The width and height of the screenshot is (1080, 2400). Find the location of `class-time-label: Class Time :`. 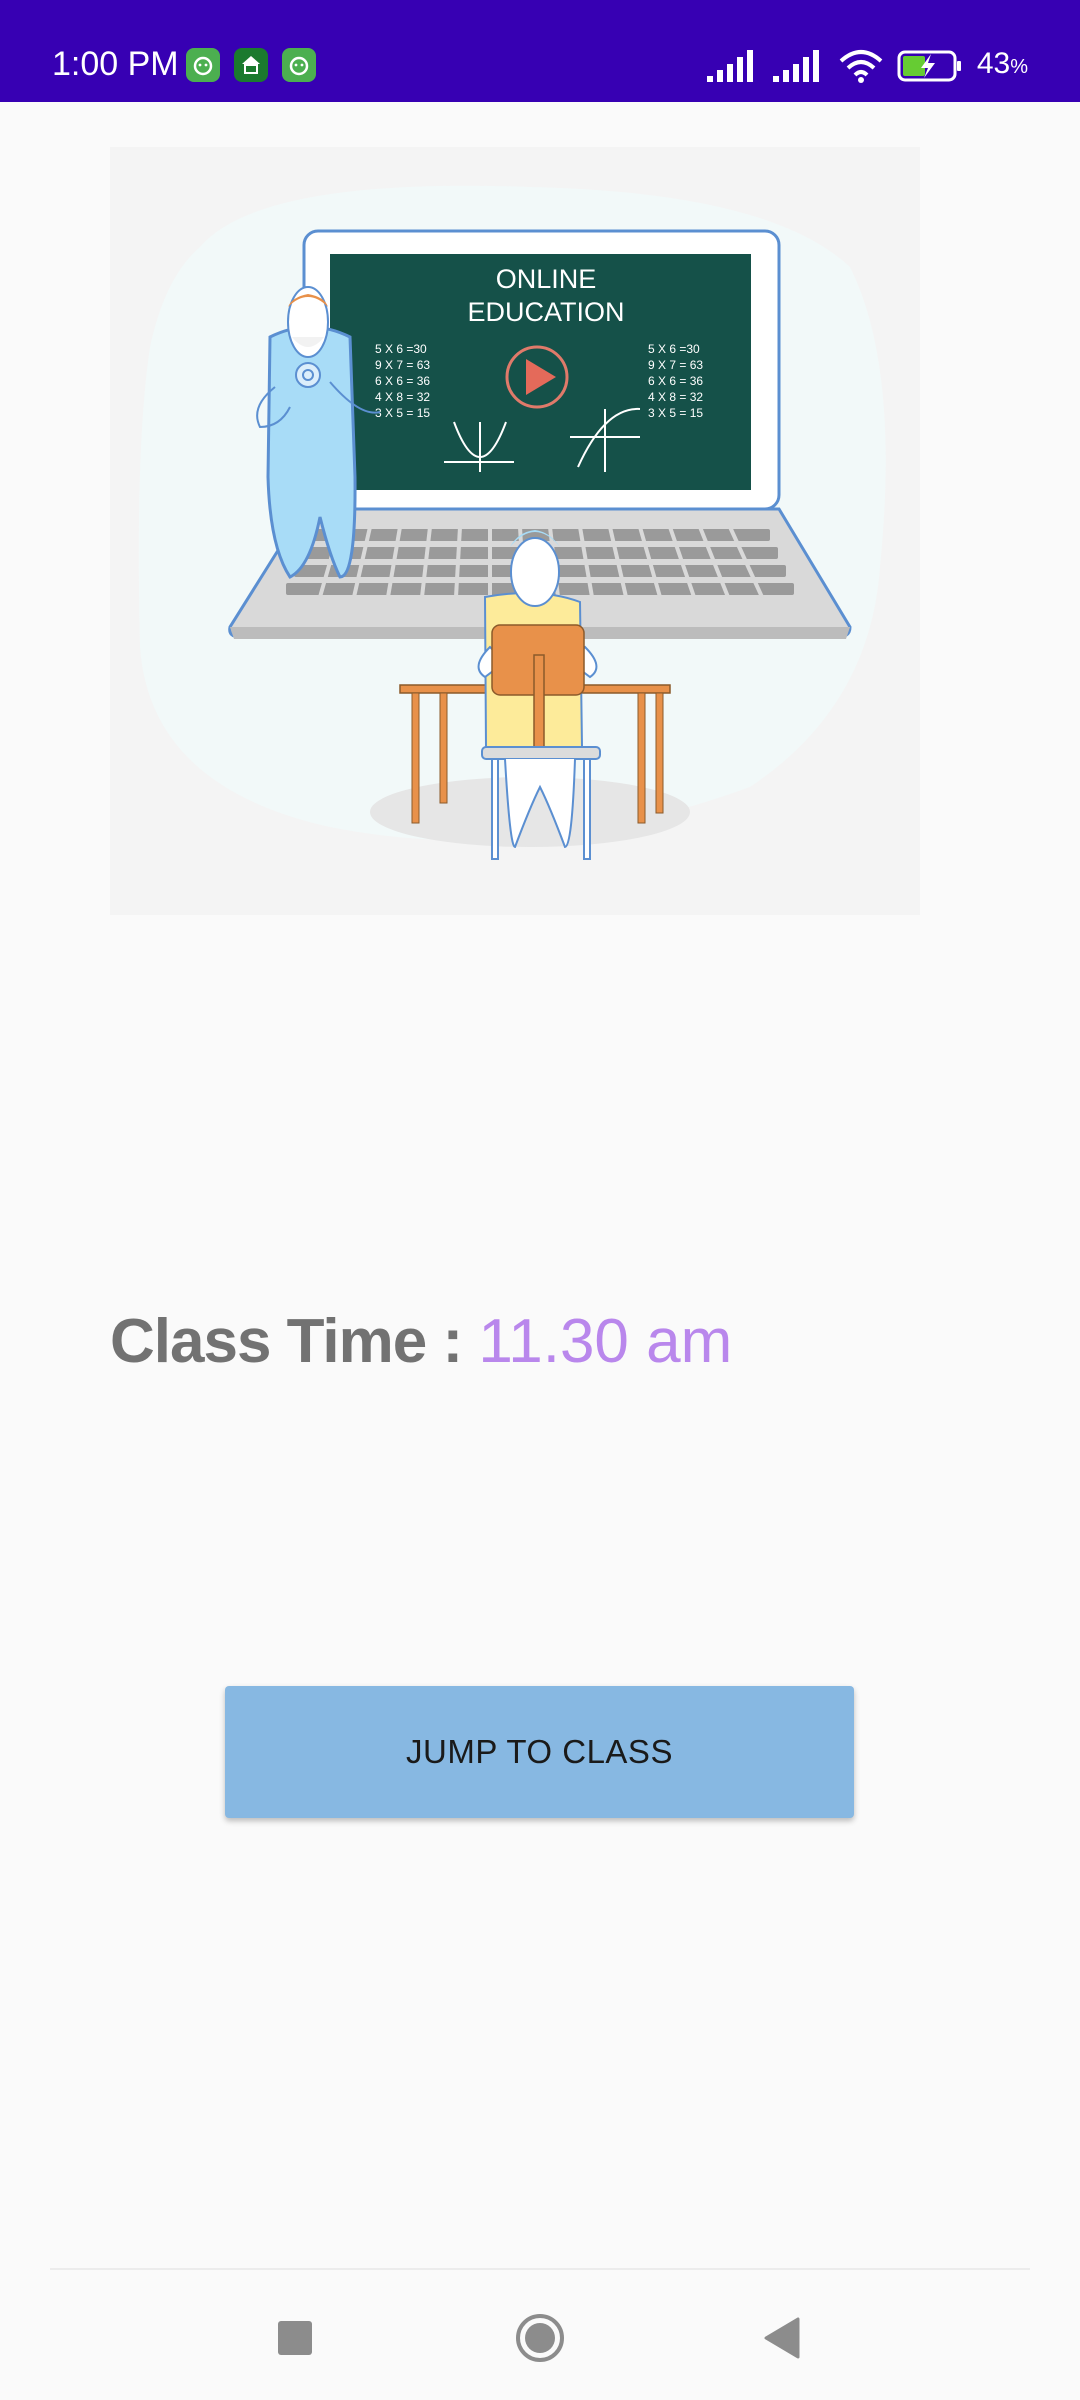

class-time-label: Class Time : is located at coordinates (294, 1341).